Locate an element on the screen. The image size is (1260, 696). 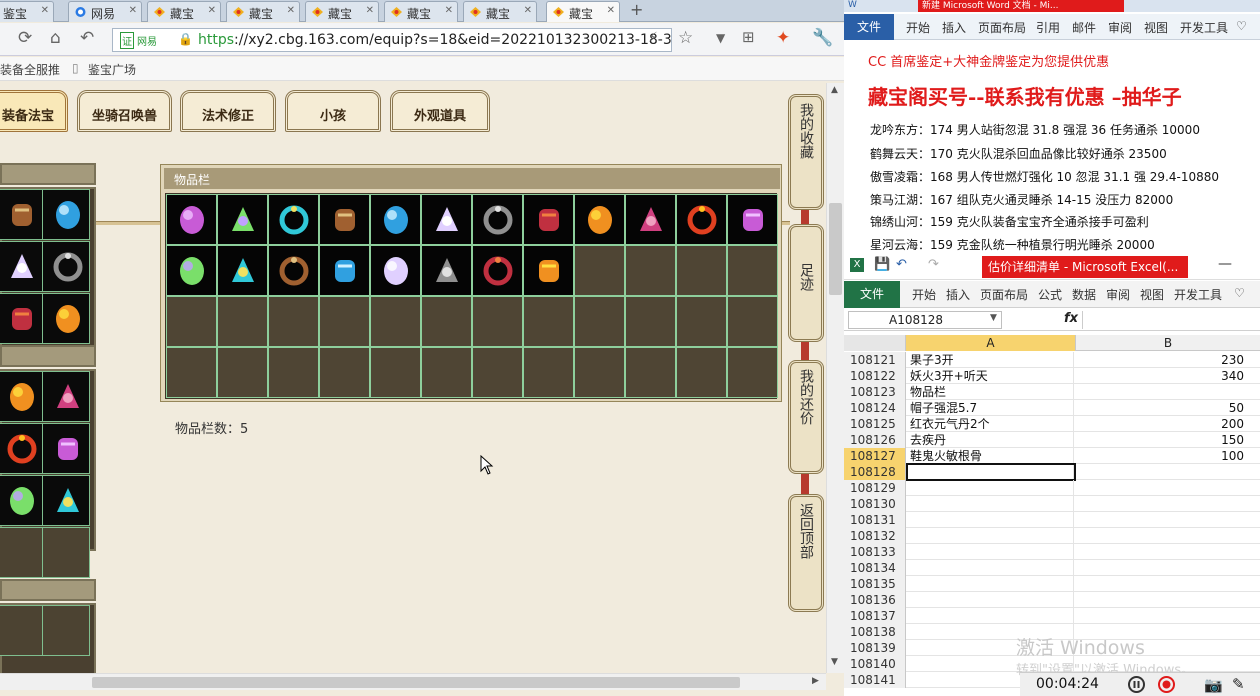
row-header: 108140 is located at coordinates (875, 664).